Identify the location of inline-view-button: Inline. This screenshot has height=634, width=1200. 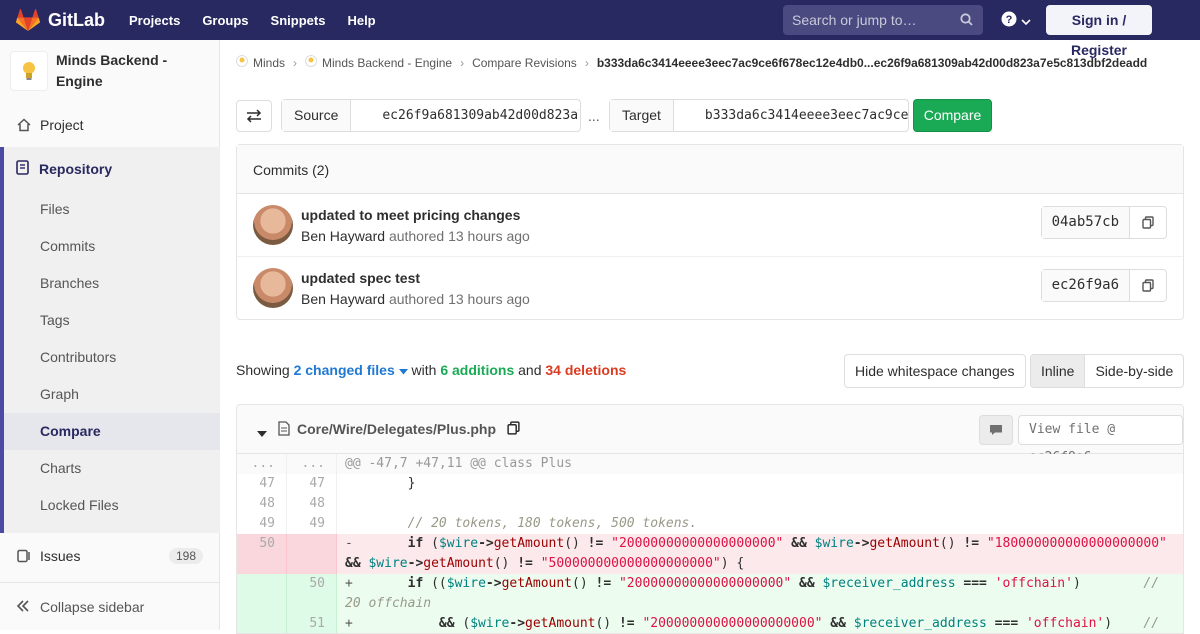
(1058, 371).